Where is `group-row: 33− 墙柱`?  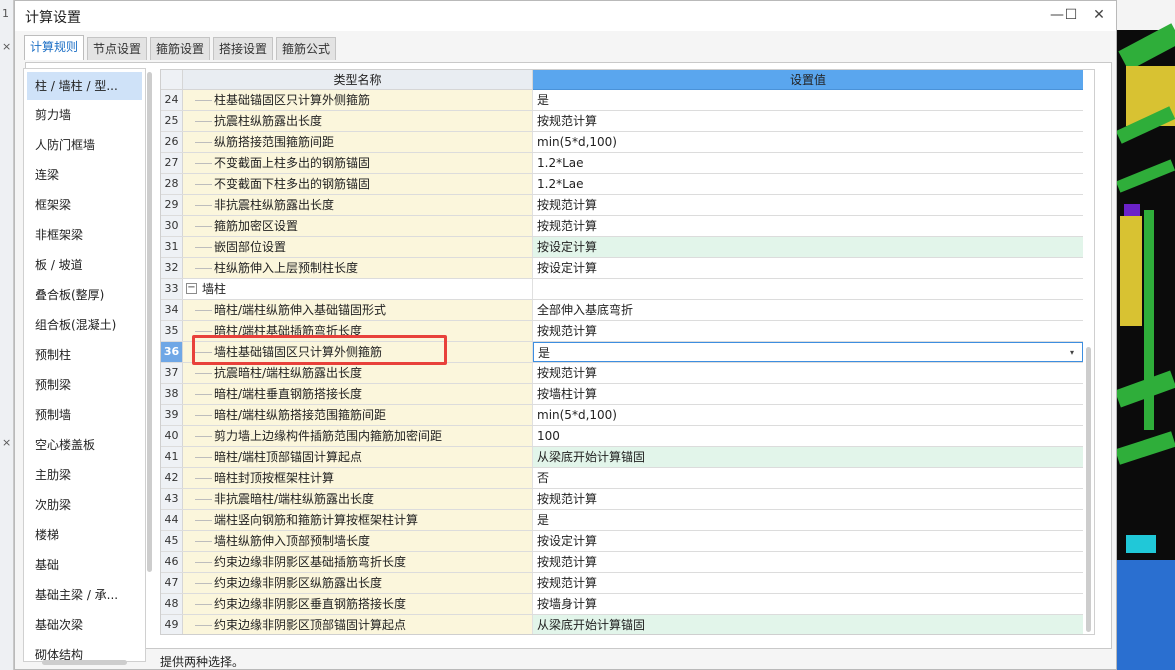
group-row: 33− 墙柱 is located at coordinates (622, 289).